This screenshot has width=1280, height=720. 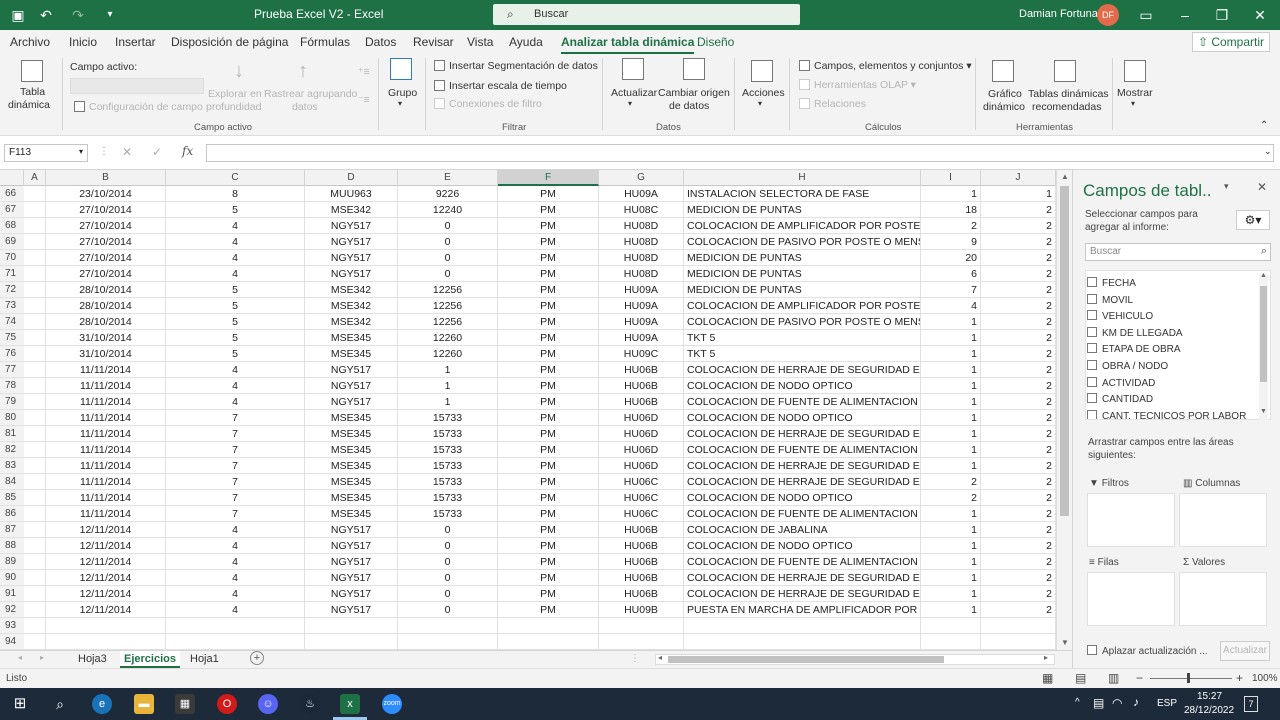 I want to click on tab-analizar-tabla-dinamica: Analizar tabla dinámica, so click(x=628, y=44).